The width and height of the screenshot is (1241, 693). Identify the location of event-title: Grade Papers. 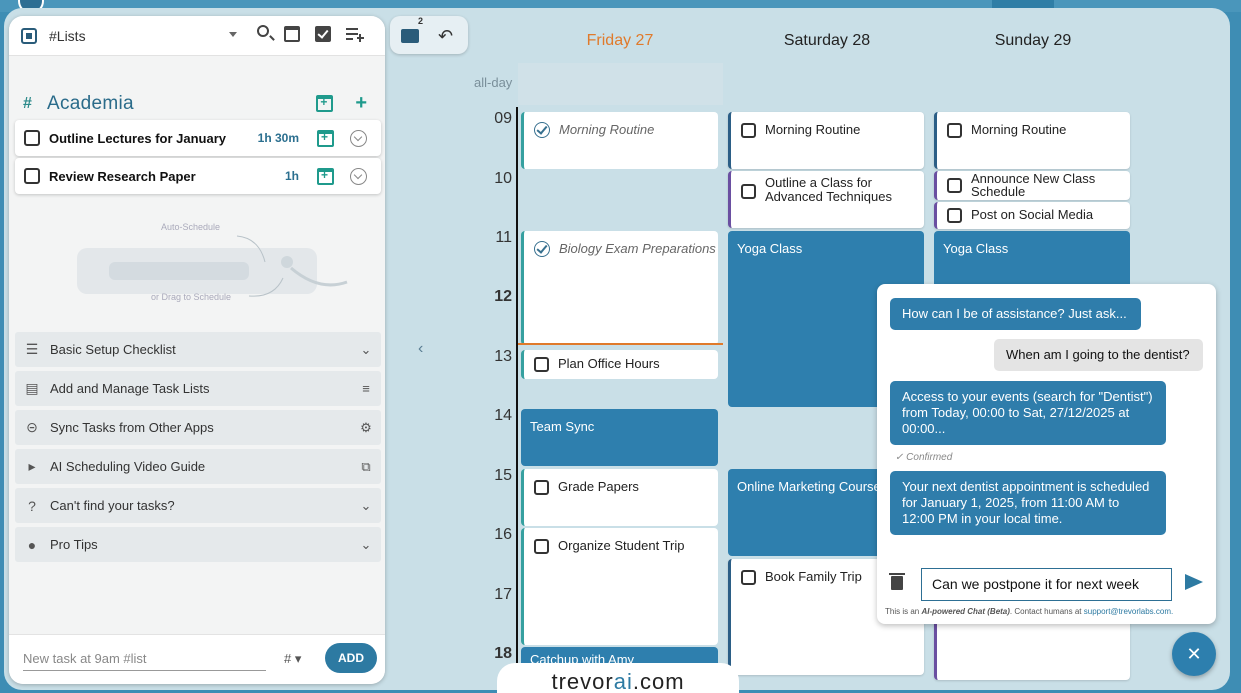
(598, 486).